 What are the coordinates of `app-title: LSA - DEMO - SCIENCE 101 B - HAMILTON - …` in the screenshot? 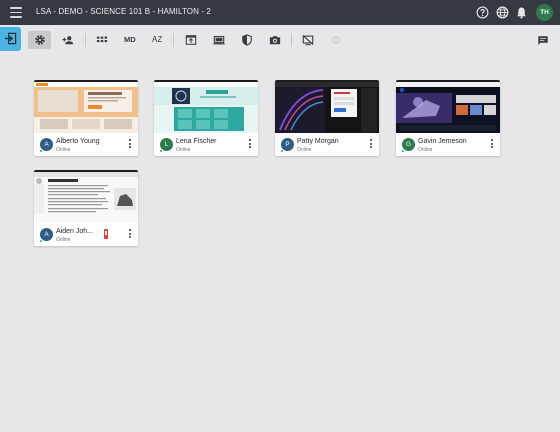 It's located at (123, 11).